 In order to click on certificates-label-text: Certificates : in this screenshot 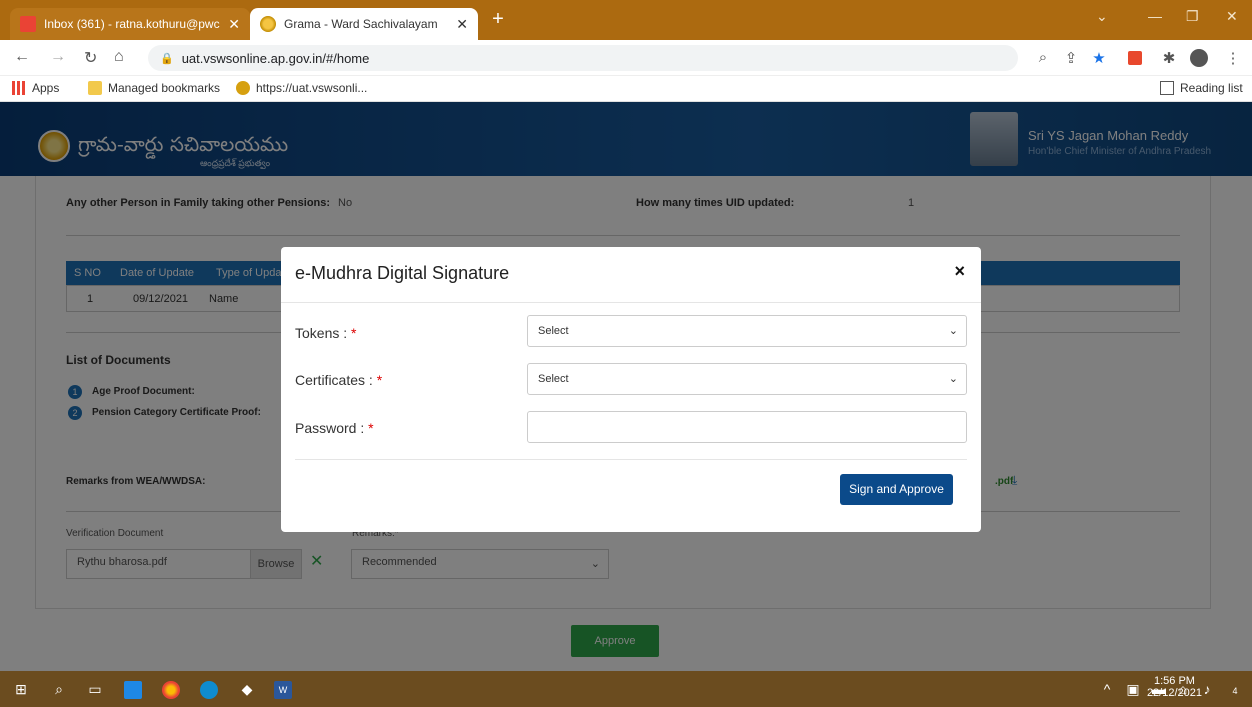, I will do `click(336, 380)`.